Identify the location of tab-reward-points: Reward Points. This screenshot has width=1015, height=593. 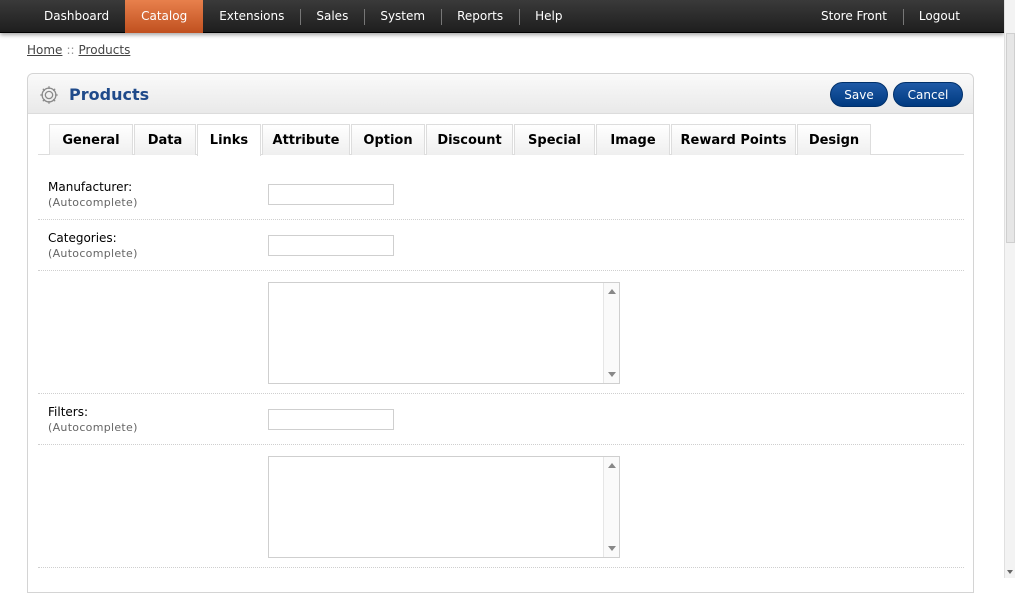
(733, 139).